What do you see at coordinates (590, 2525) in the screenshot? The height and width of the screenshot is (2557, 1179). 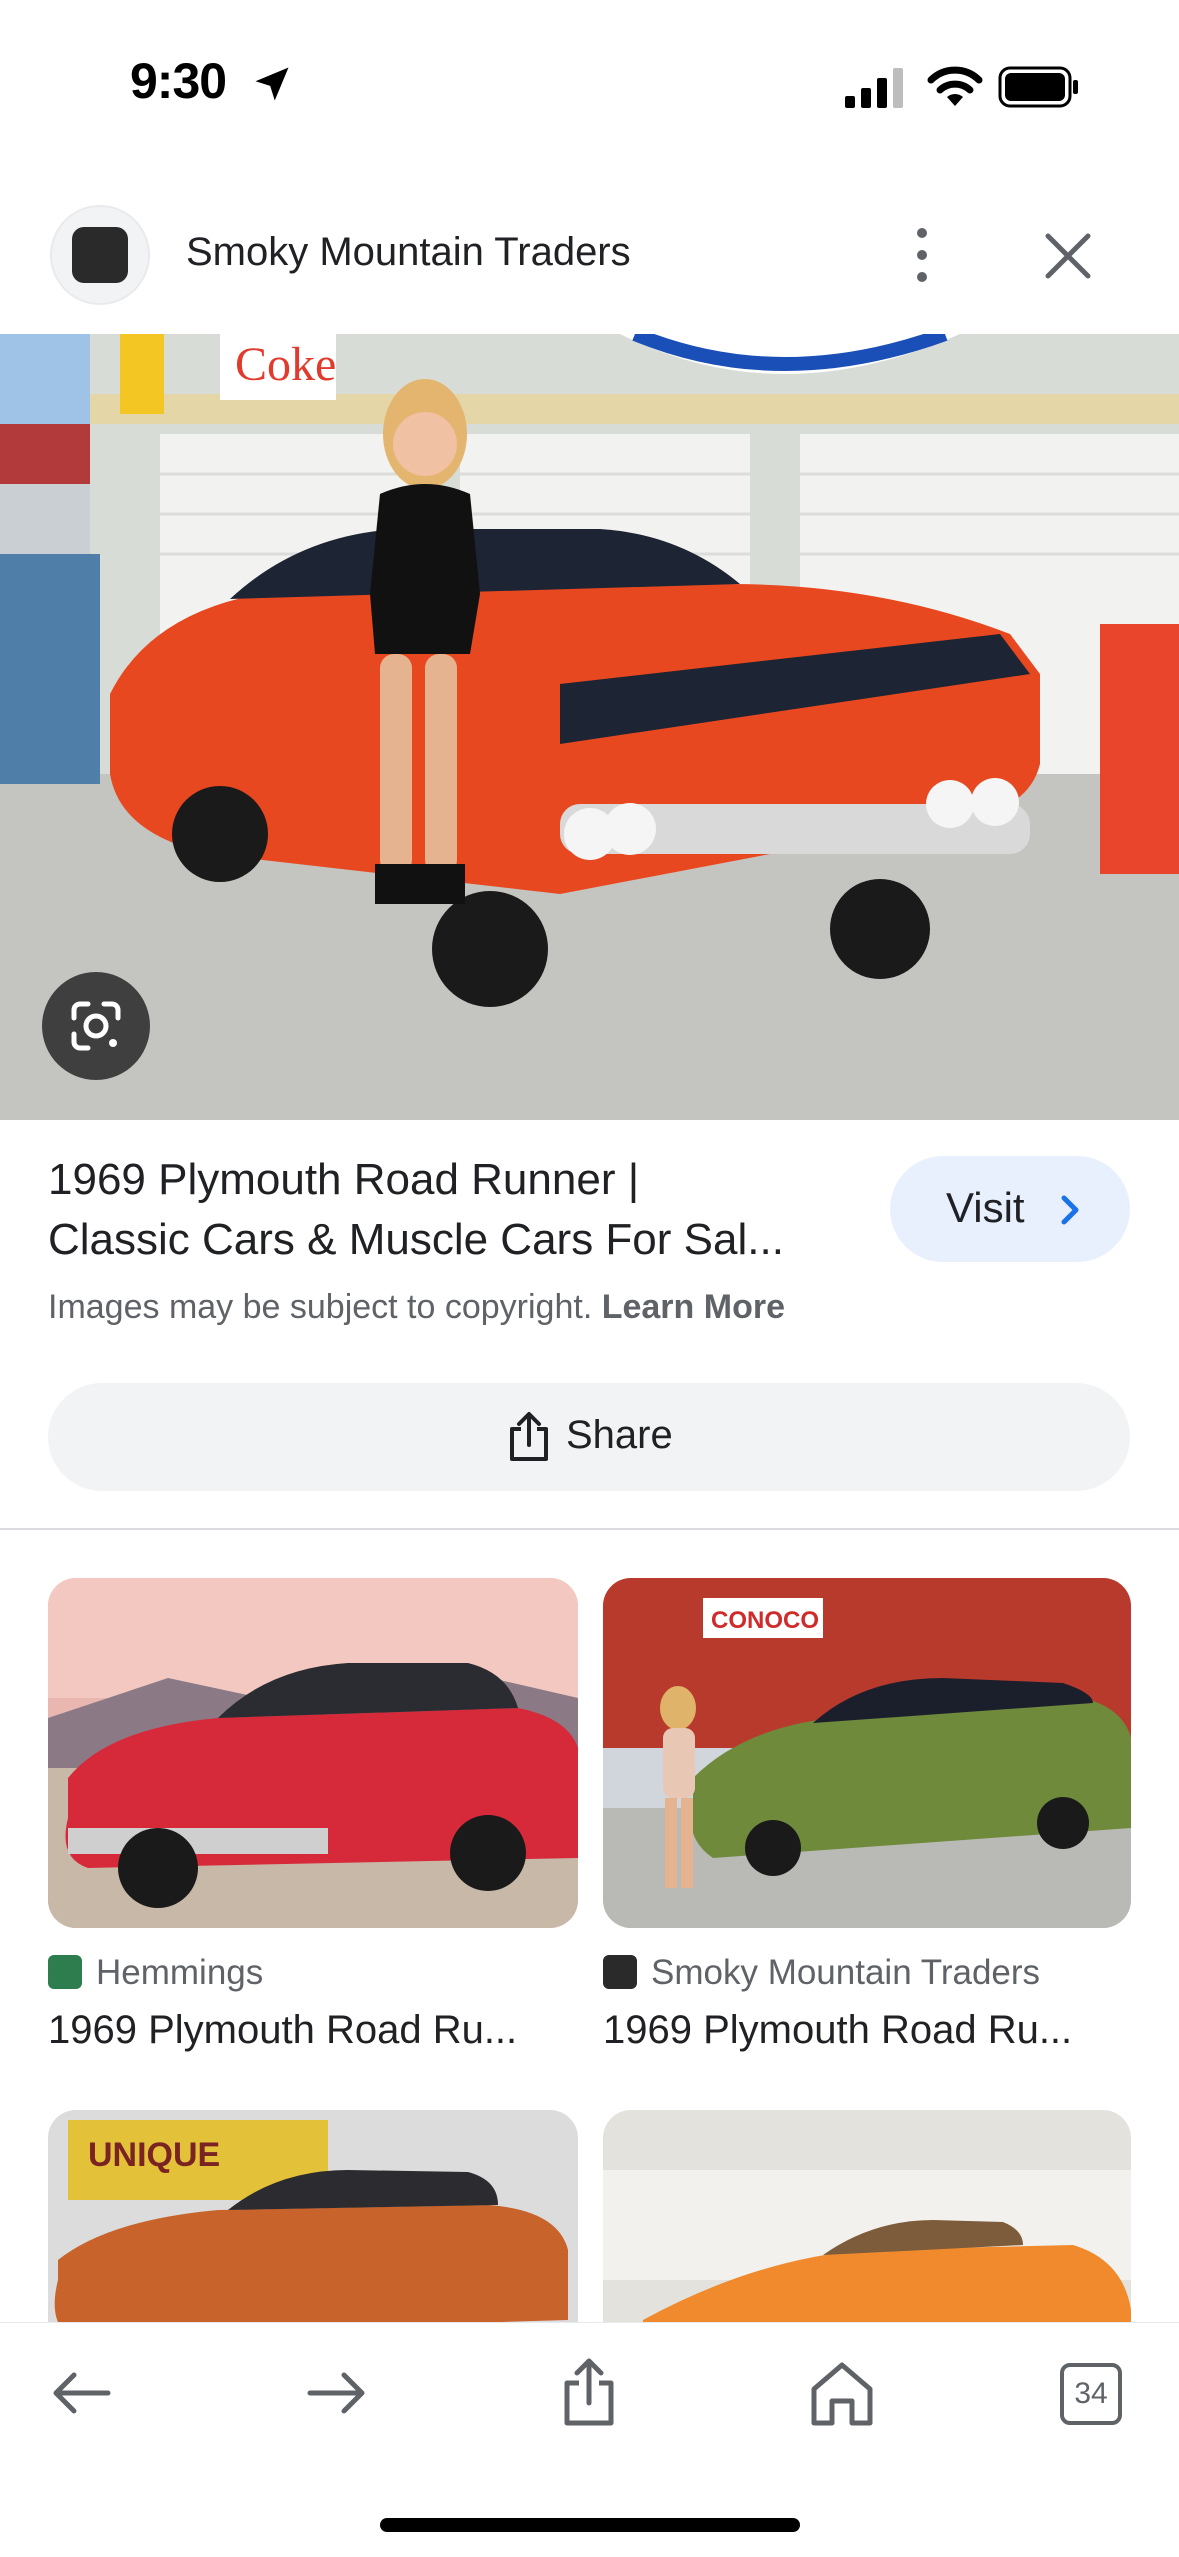 I see `home-indicator` at bounding box center [590, 2525].